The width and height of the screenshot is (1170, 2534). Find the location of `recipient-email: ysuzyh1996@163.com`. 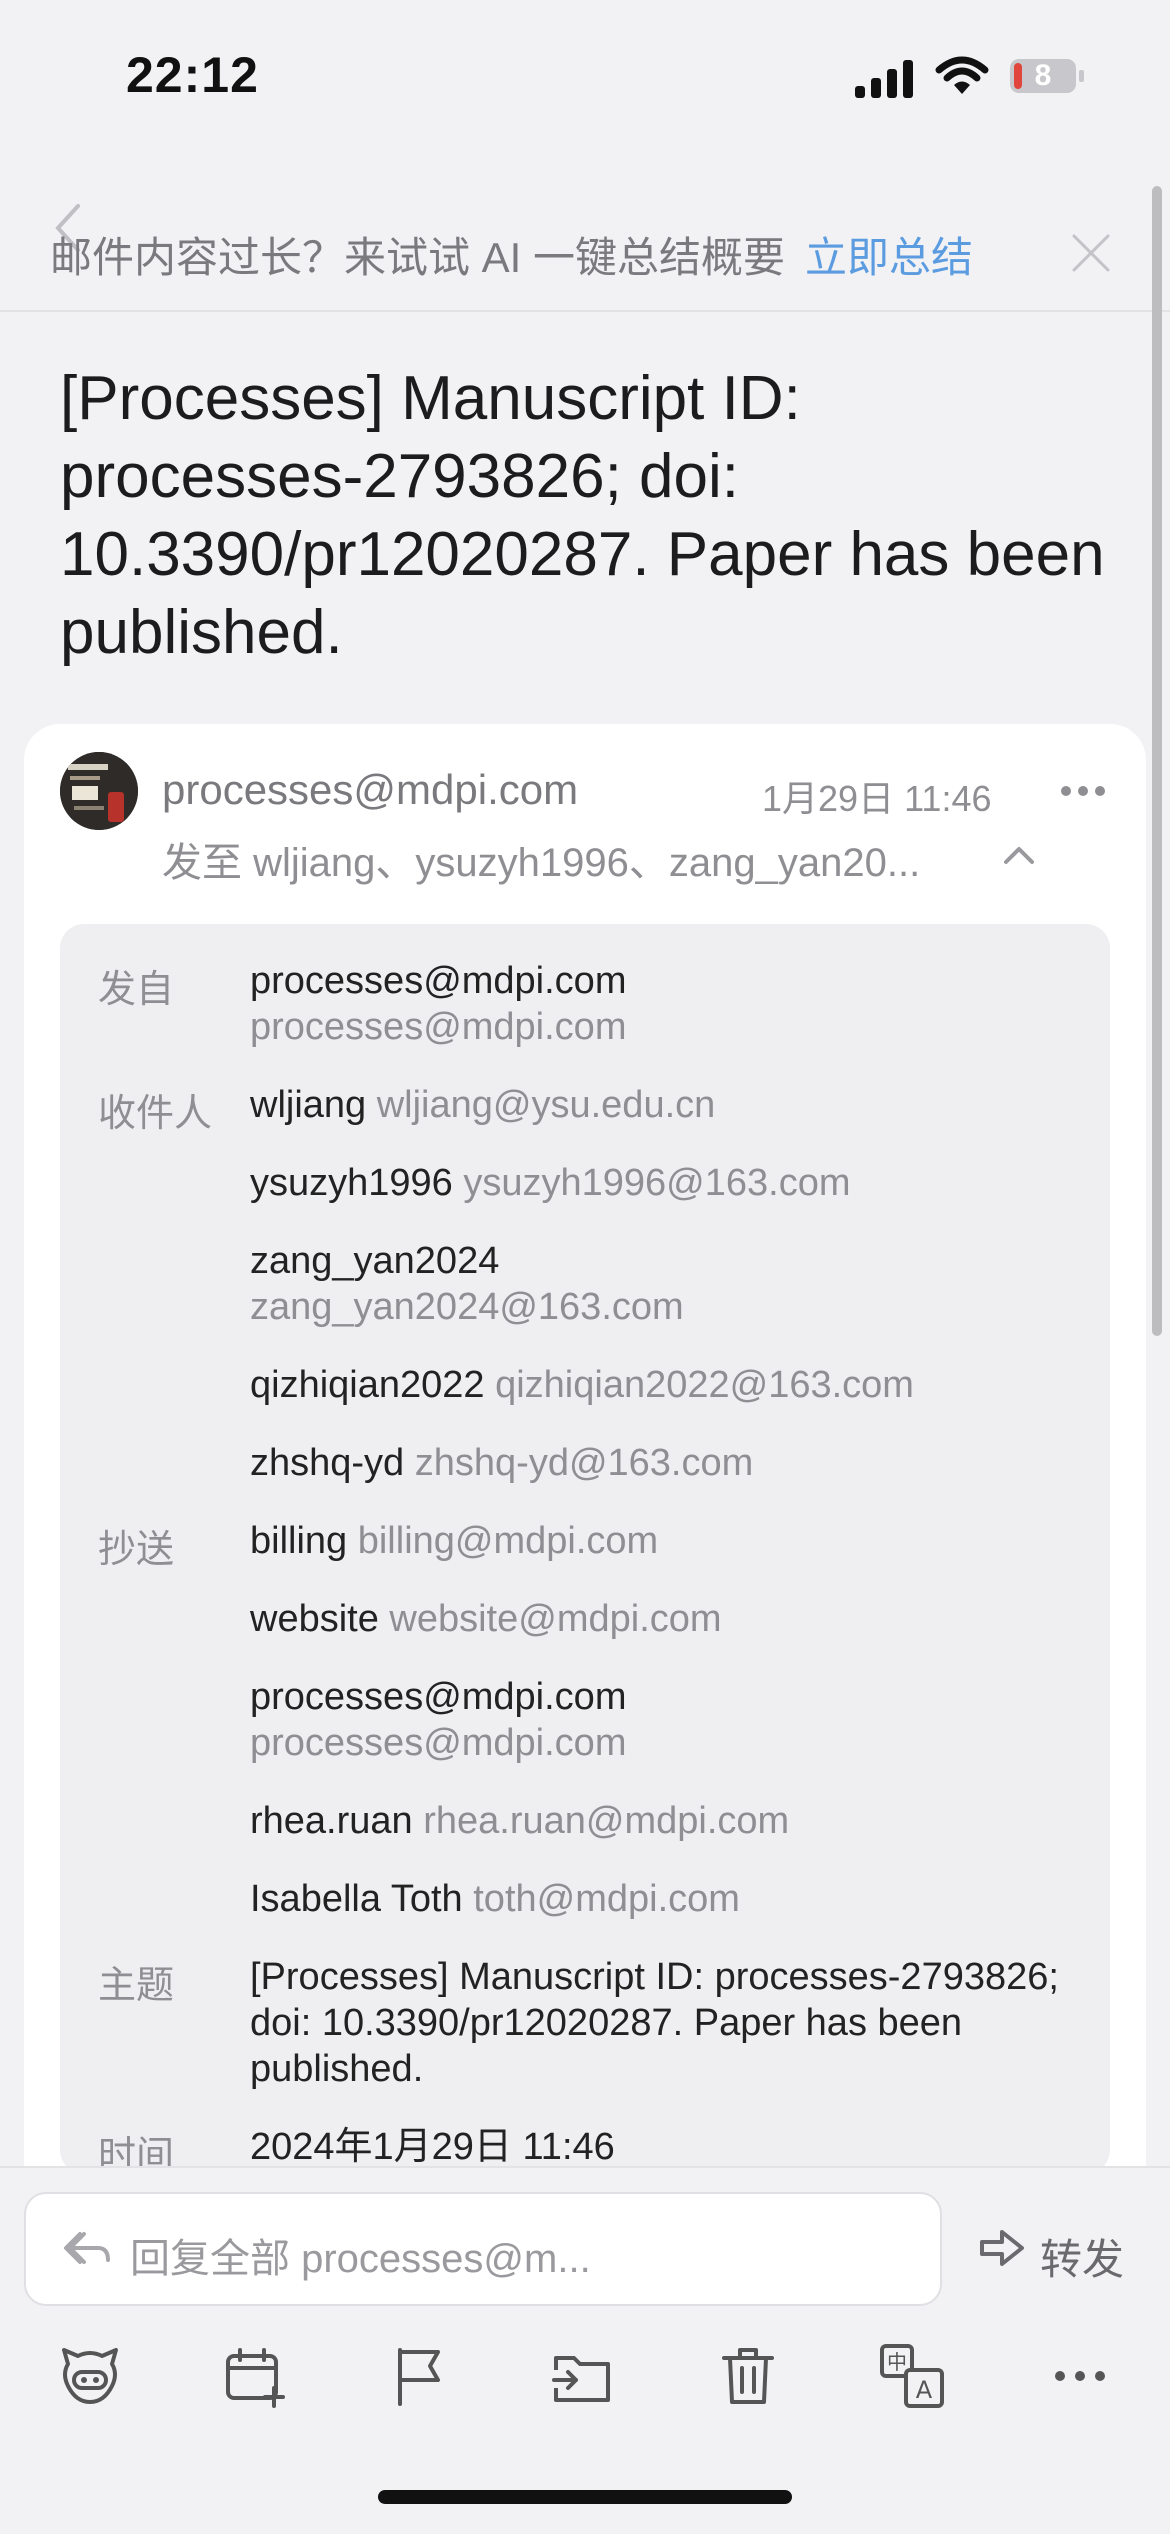

recipient-email: ysuzyh1996@163.com is located at coordinates (657, 1183).